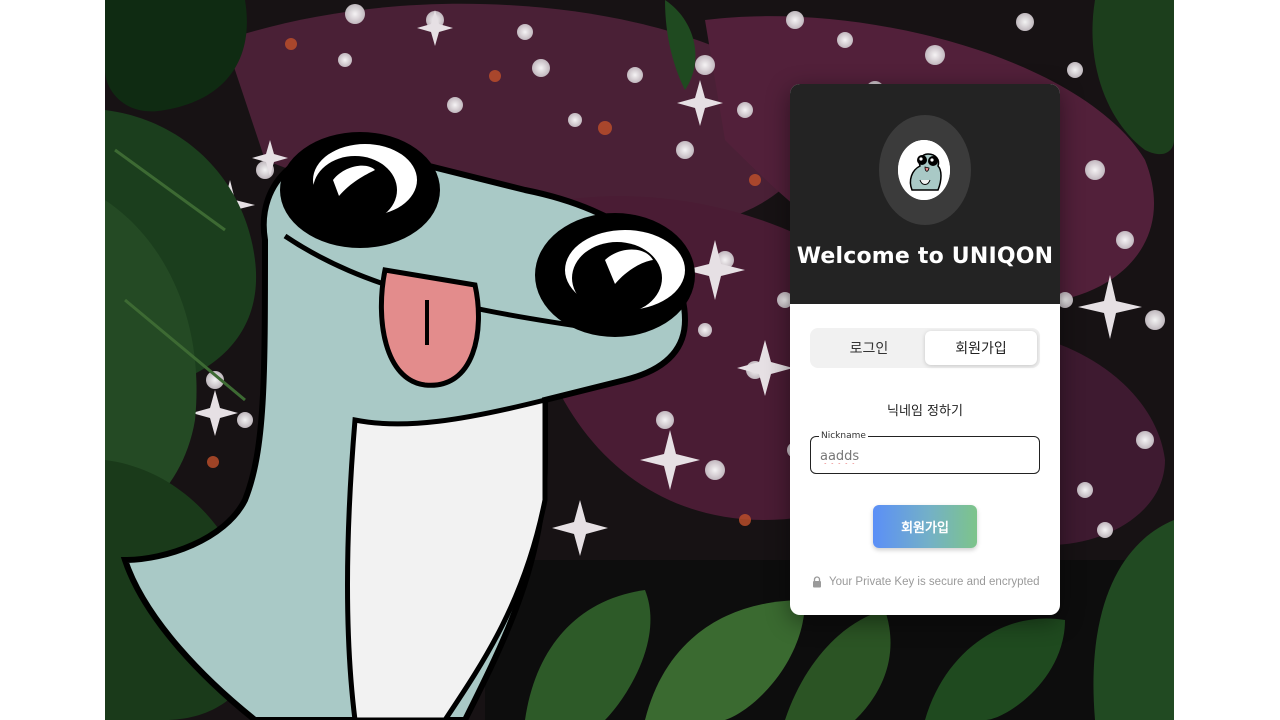 The image size is (1280, 720). I want to click on signup-button: 회원가입, so click(925, 526).